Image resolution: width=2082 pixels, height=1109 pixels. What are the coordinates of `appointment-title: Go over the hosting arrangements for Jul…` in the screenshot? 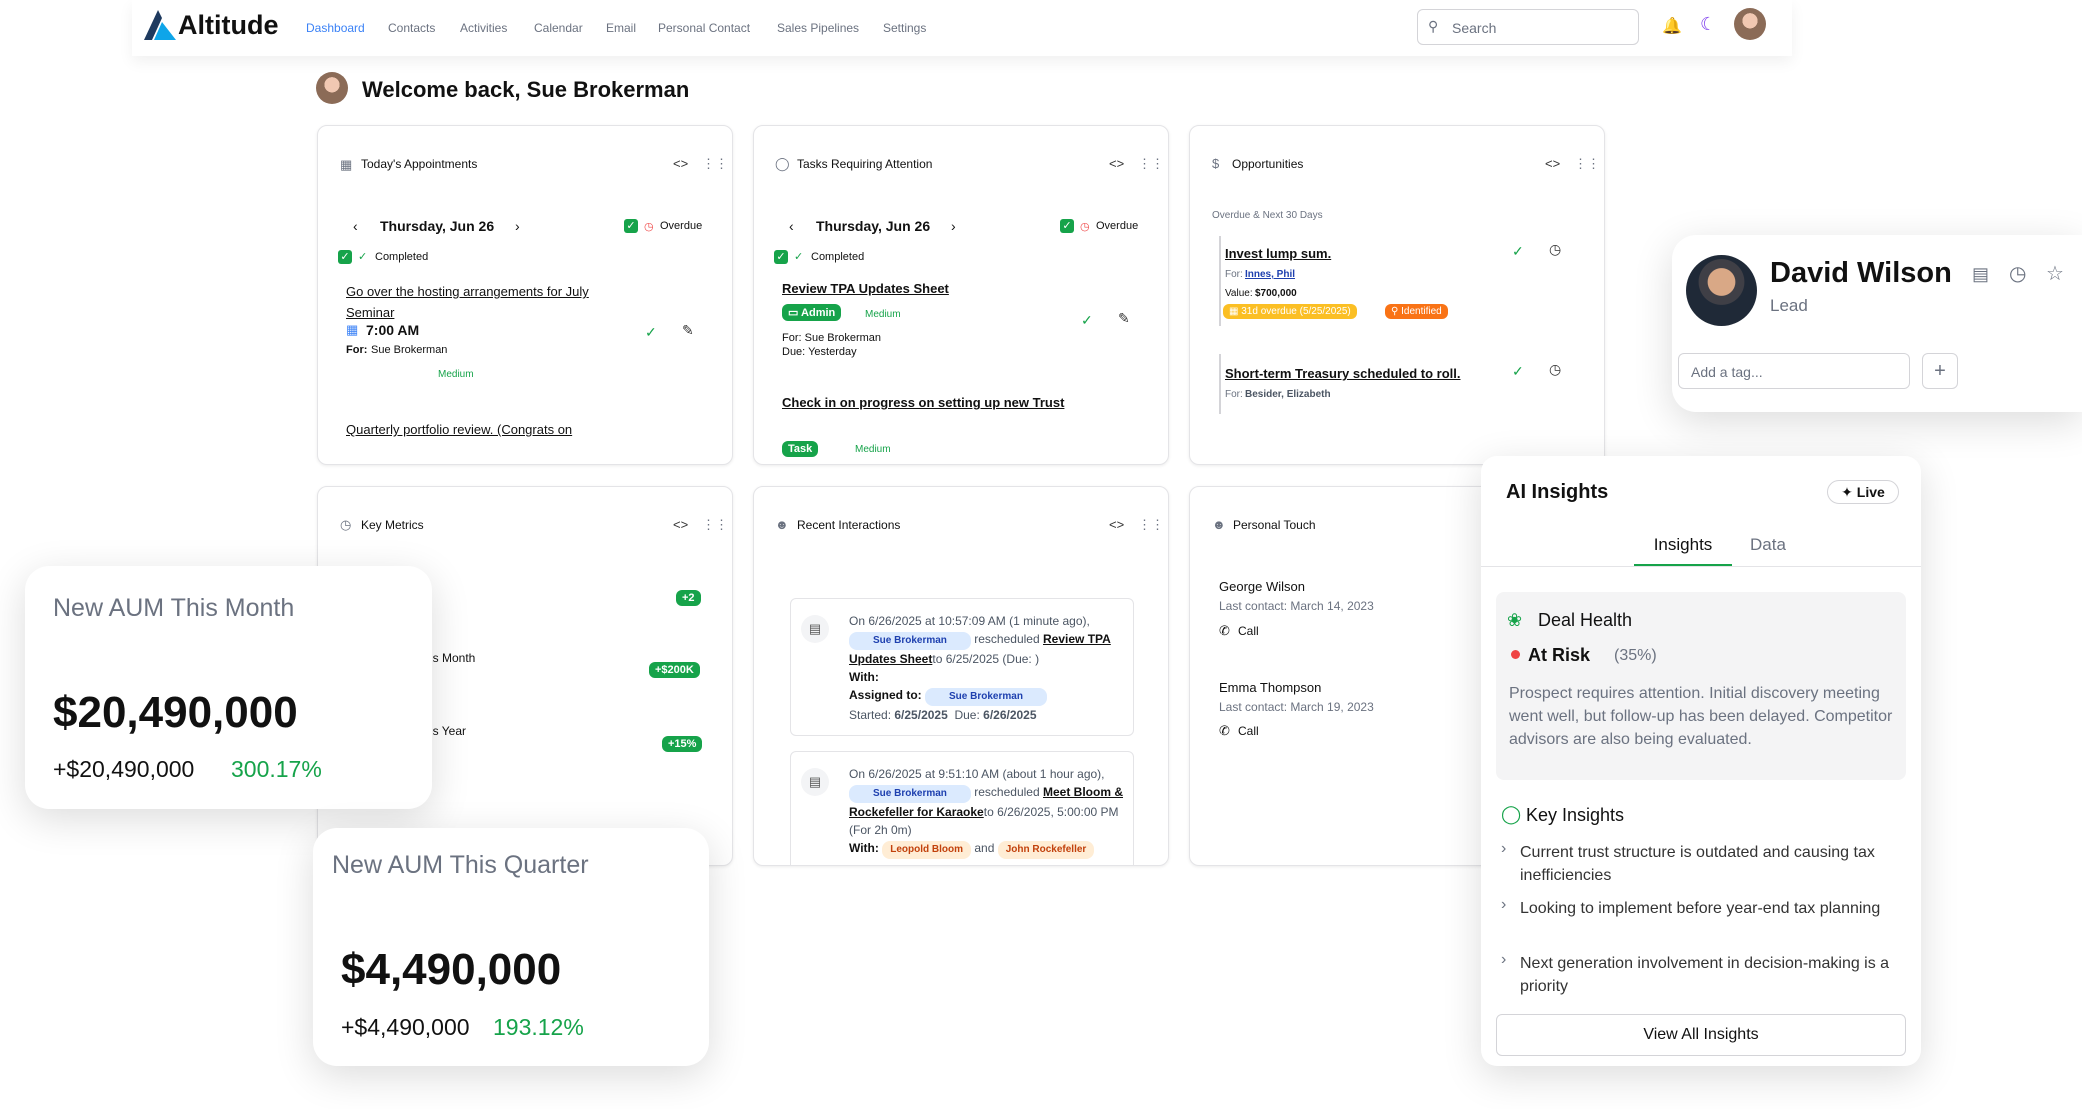 It's located at (491, 302).